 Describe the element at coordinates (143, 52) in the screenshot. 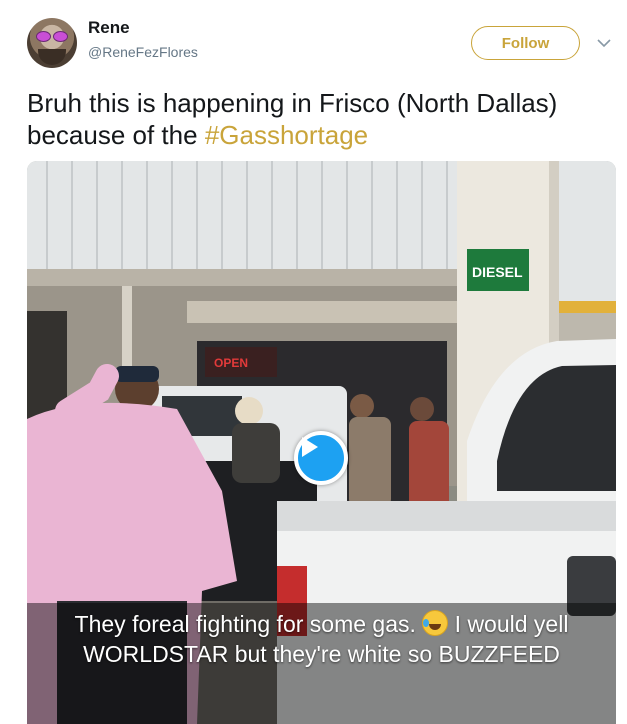

I see `user-handle: @ReneFezFlores` at that location.